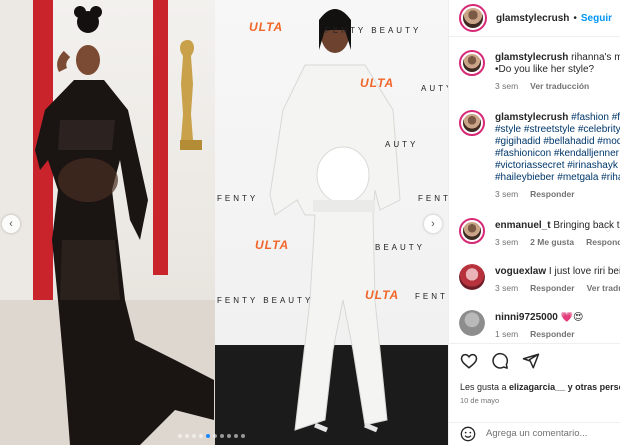  What do you see at coordinates (469, 361) in the screenshot?
I see `heart-icon` at bounding box center [469, 361].